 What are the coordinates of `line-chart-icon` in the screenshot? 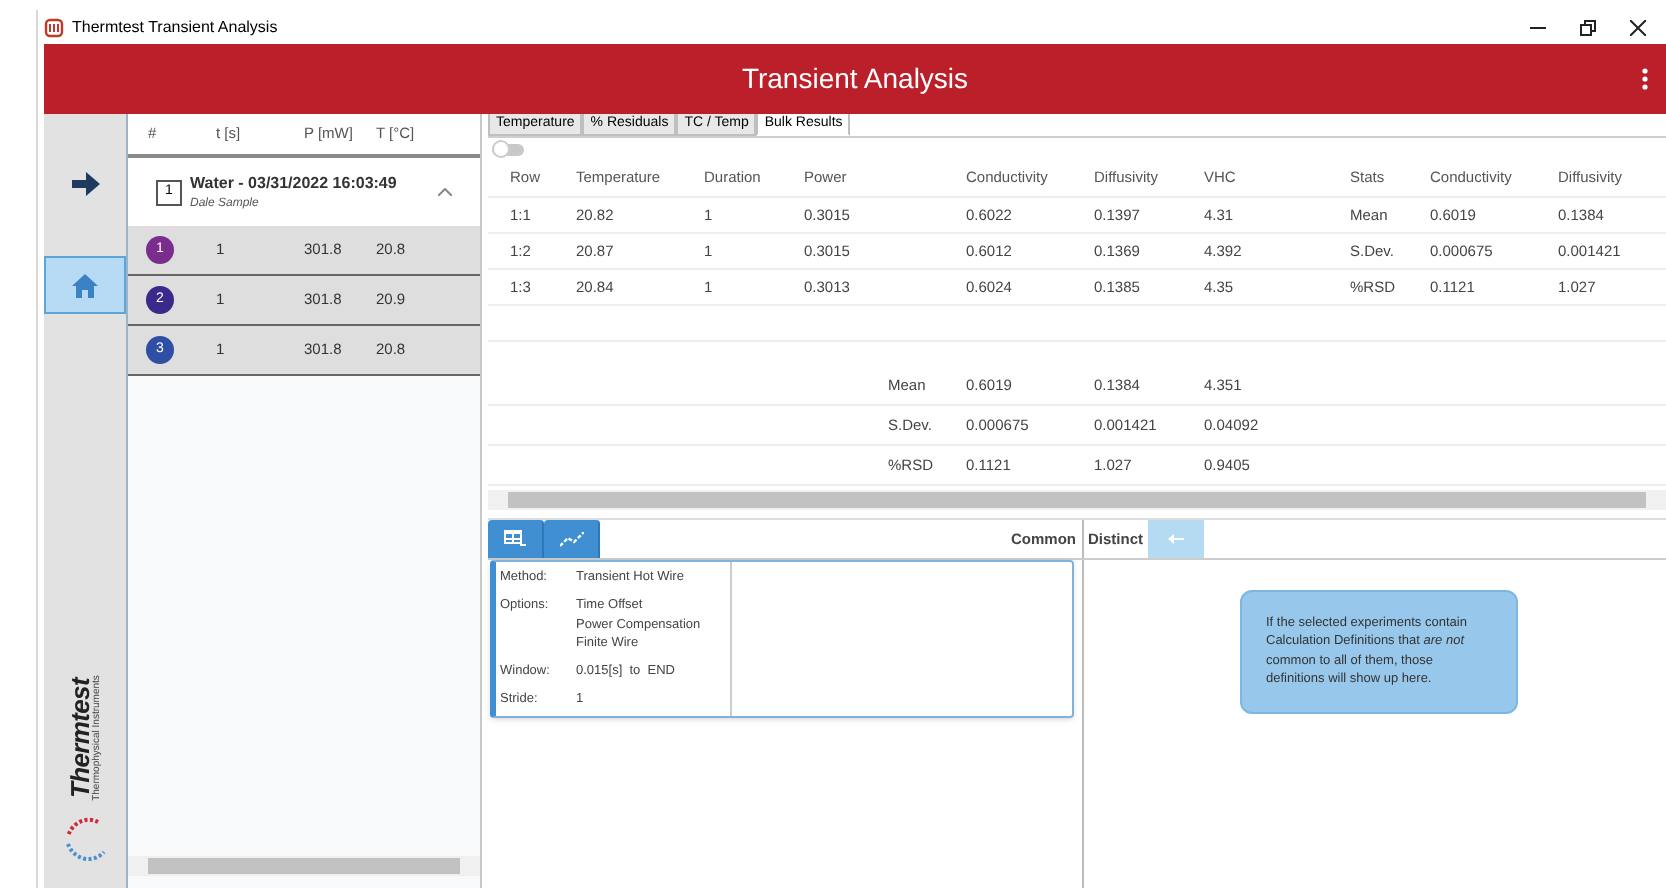 It's located at (571, 539).